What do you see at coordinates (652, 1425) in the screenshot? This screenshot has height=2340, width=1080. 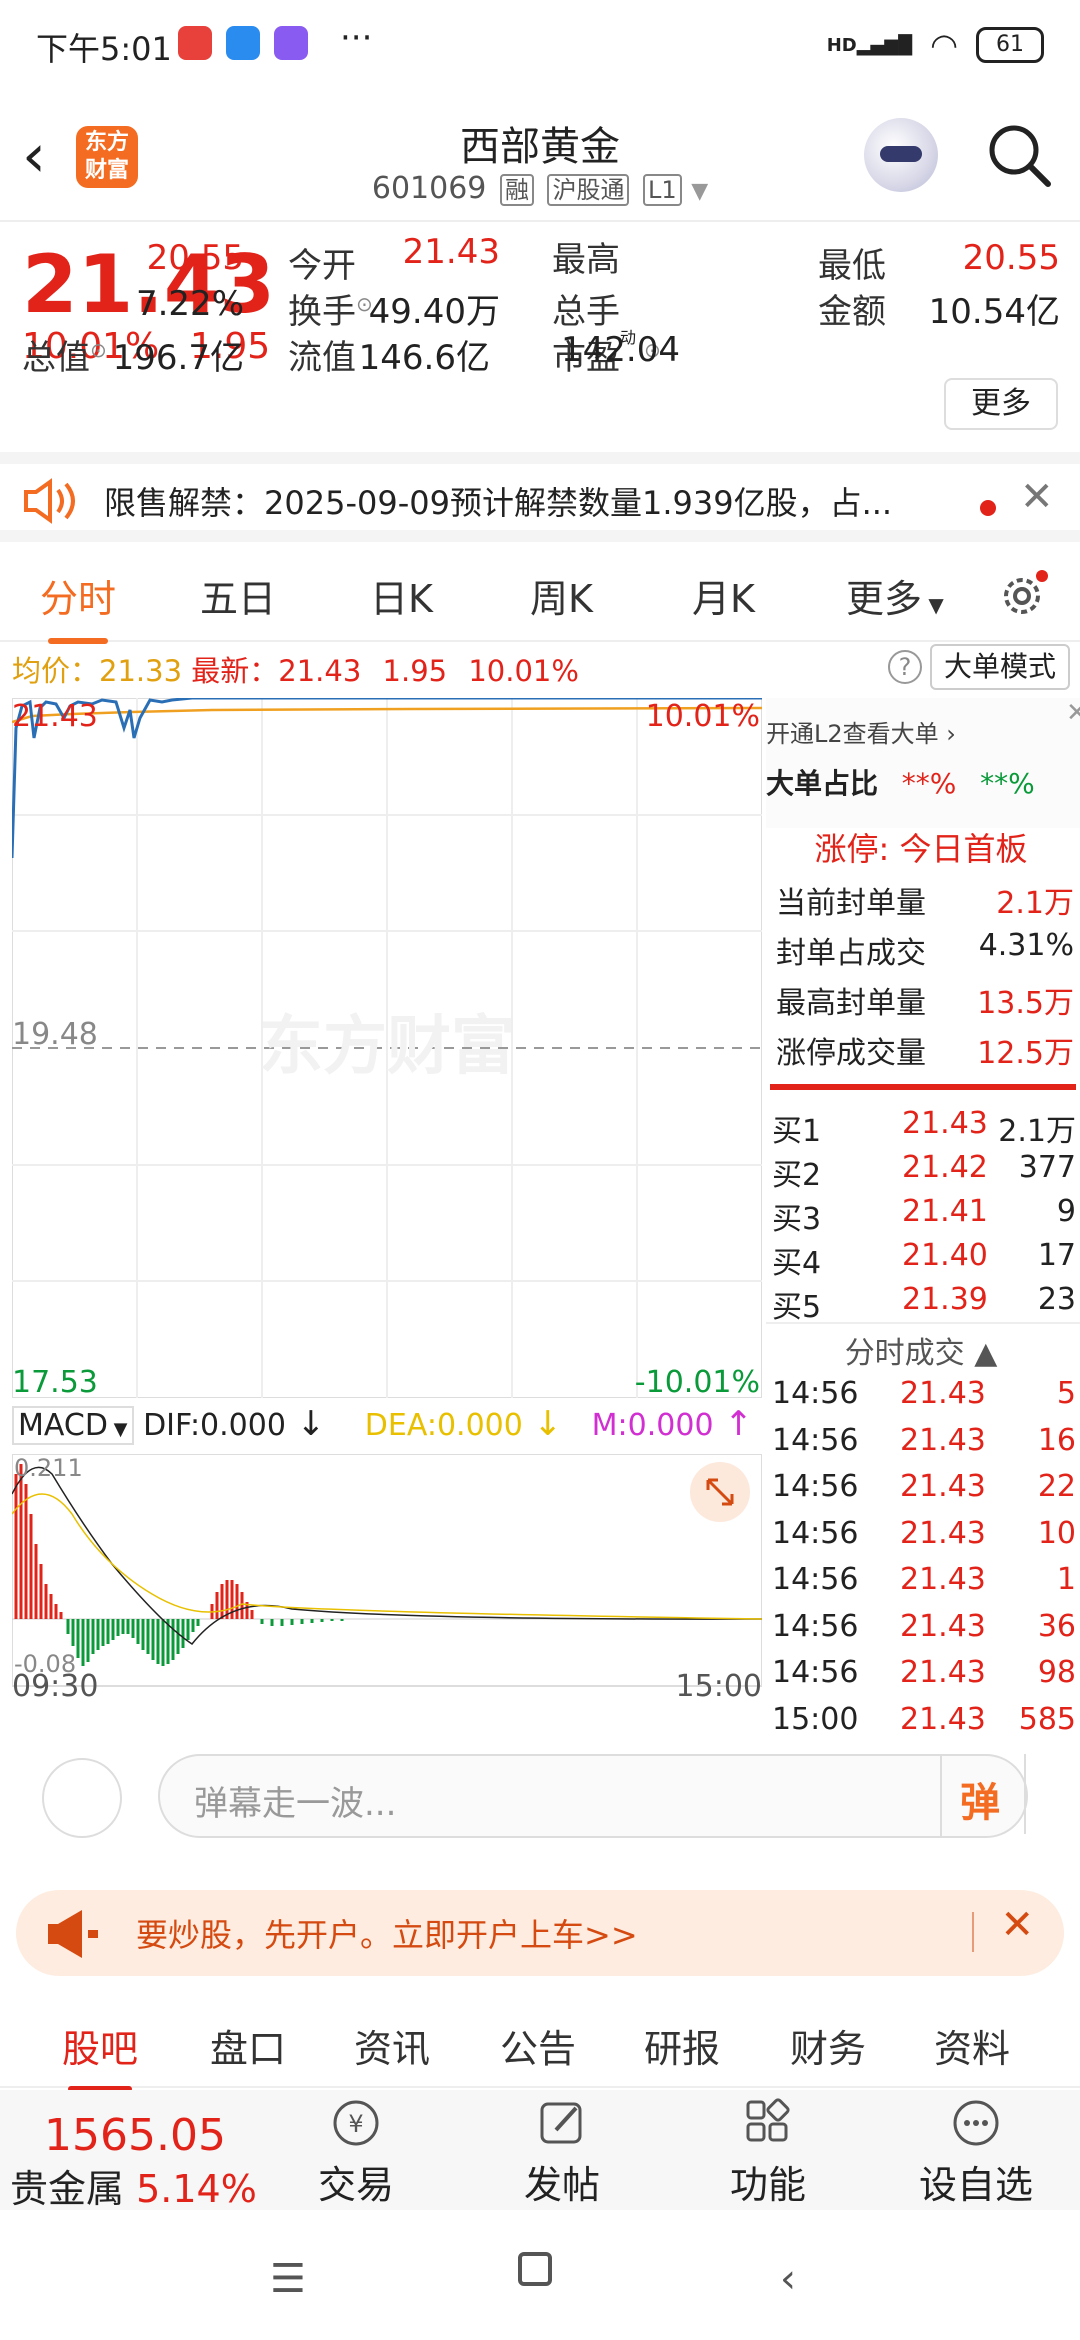 I see `macd-m: M:0.000` at bounding box center [652, 1425].